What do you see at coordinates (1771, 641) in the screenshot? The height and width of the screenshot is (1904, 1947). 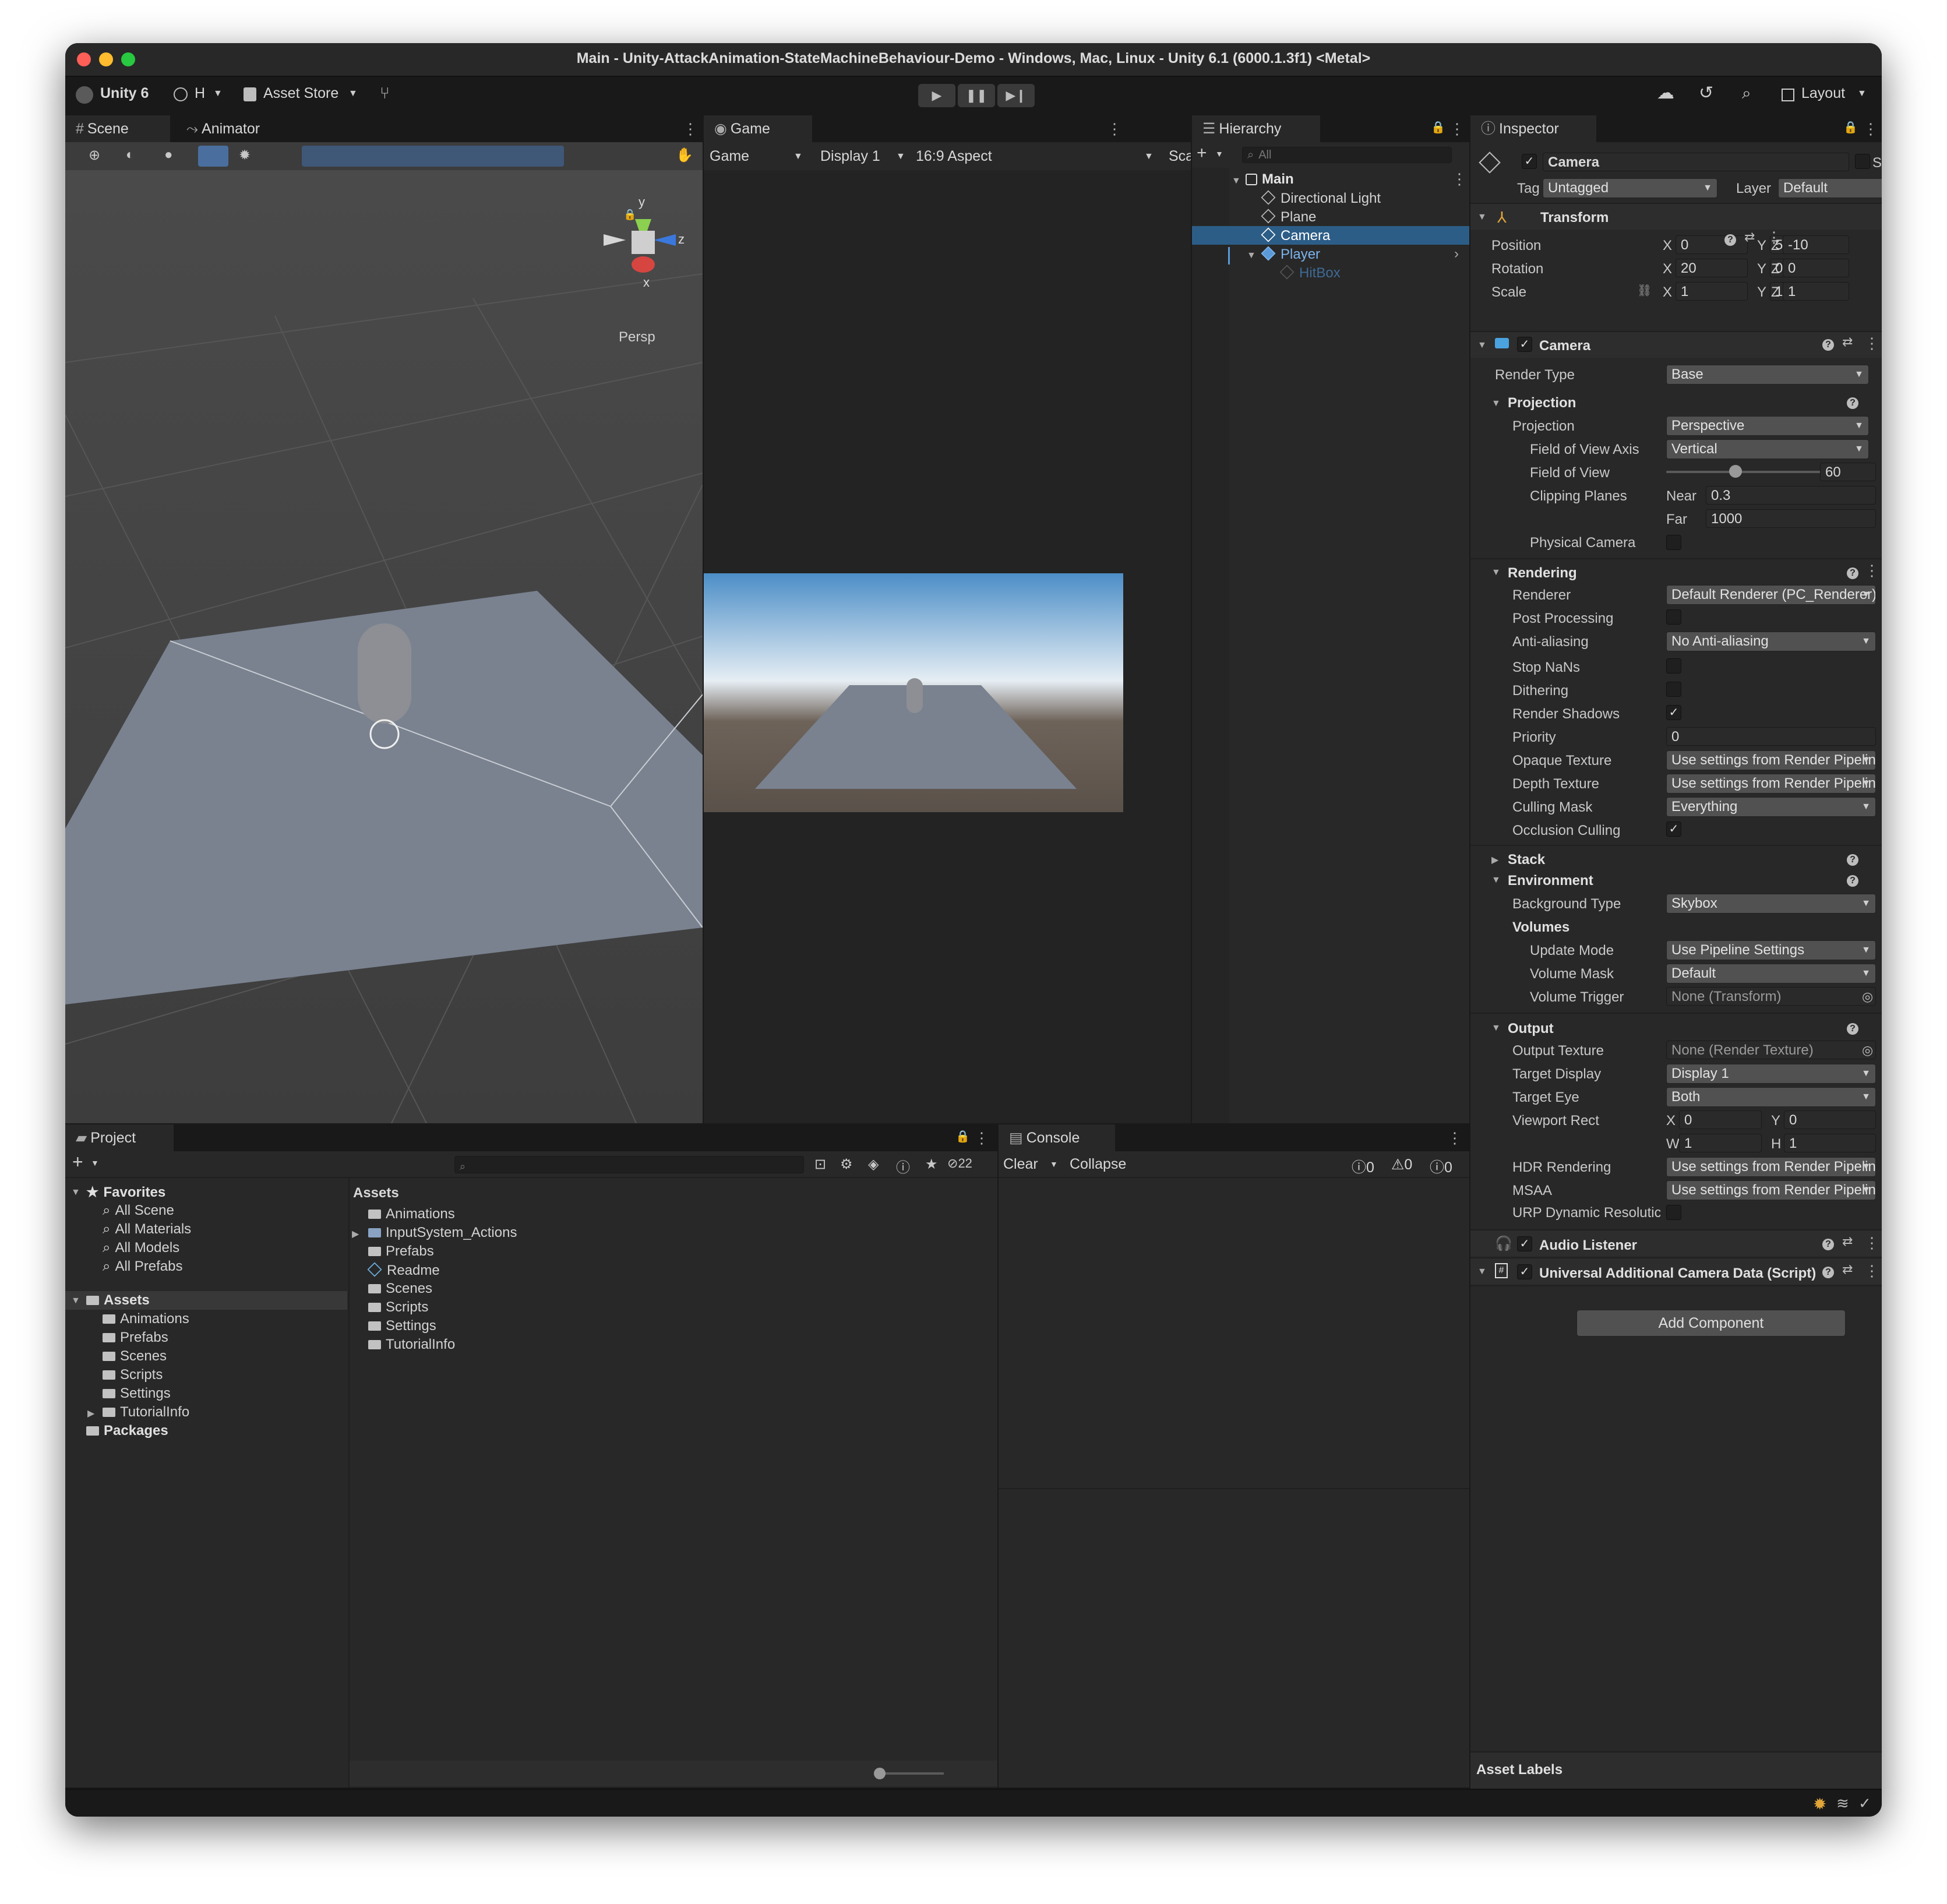 I see `anti-aliasing-dropdown: No Anti-aliasing ▼` at bounding box center [1771, 641].